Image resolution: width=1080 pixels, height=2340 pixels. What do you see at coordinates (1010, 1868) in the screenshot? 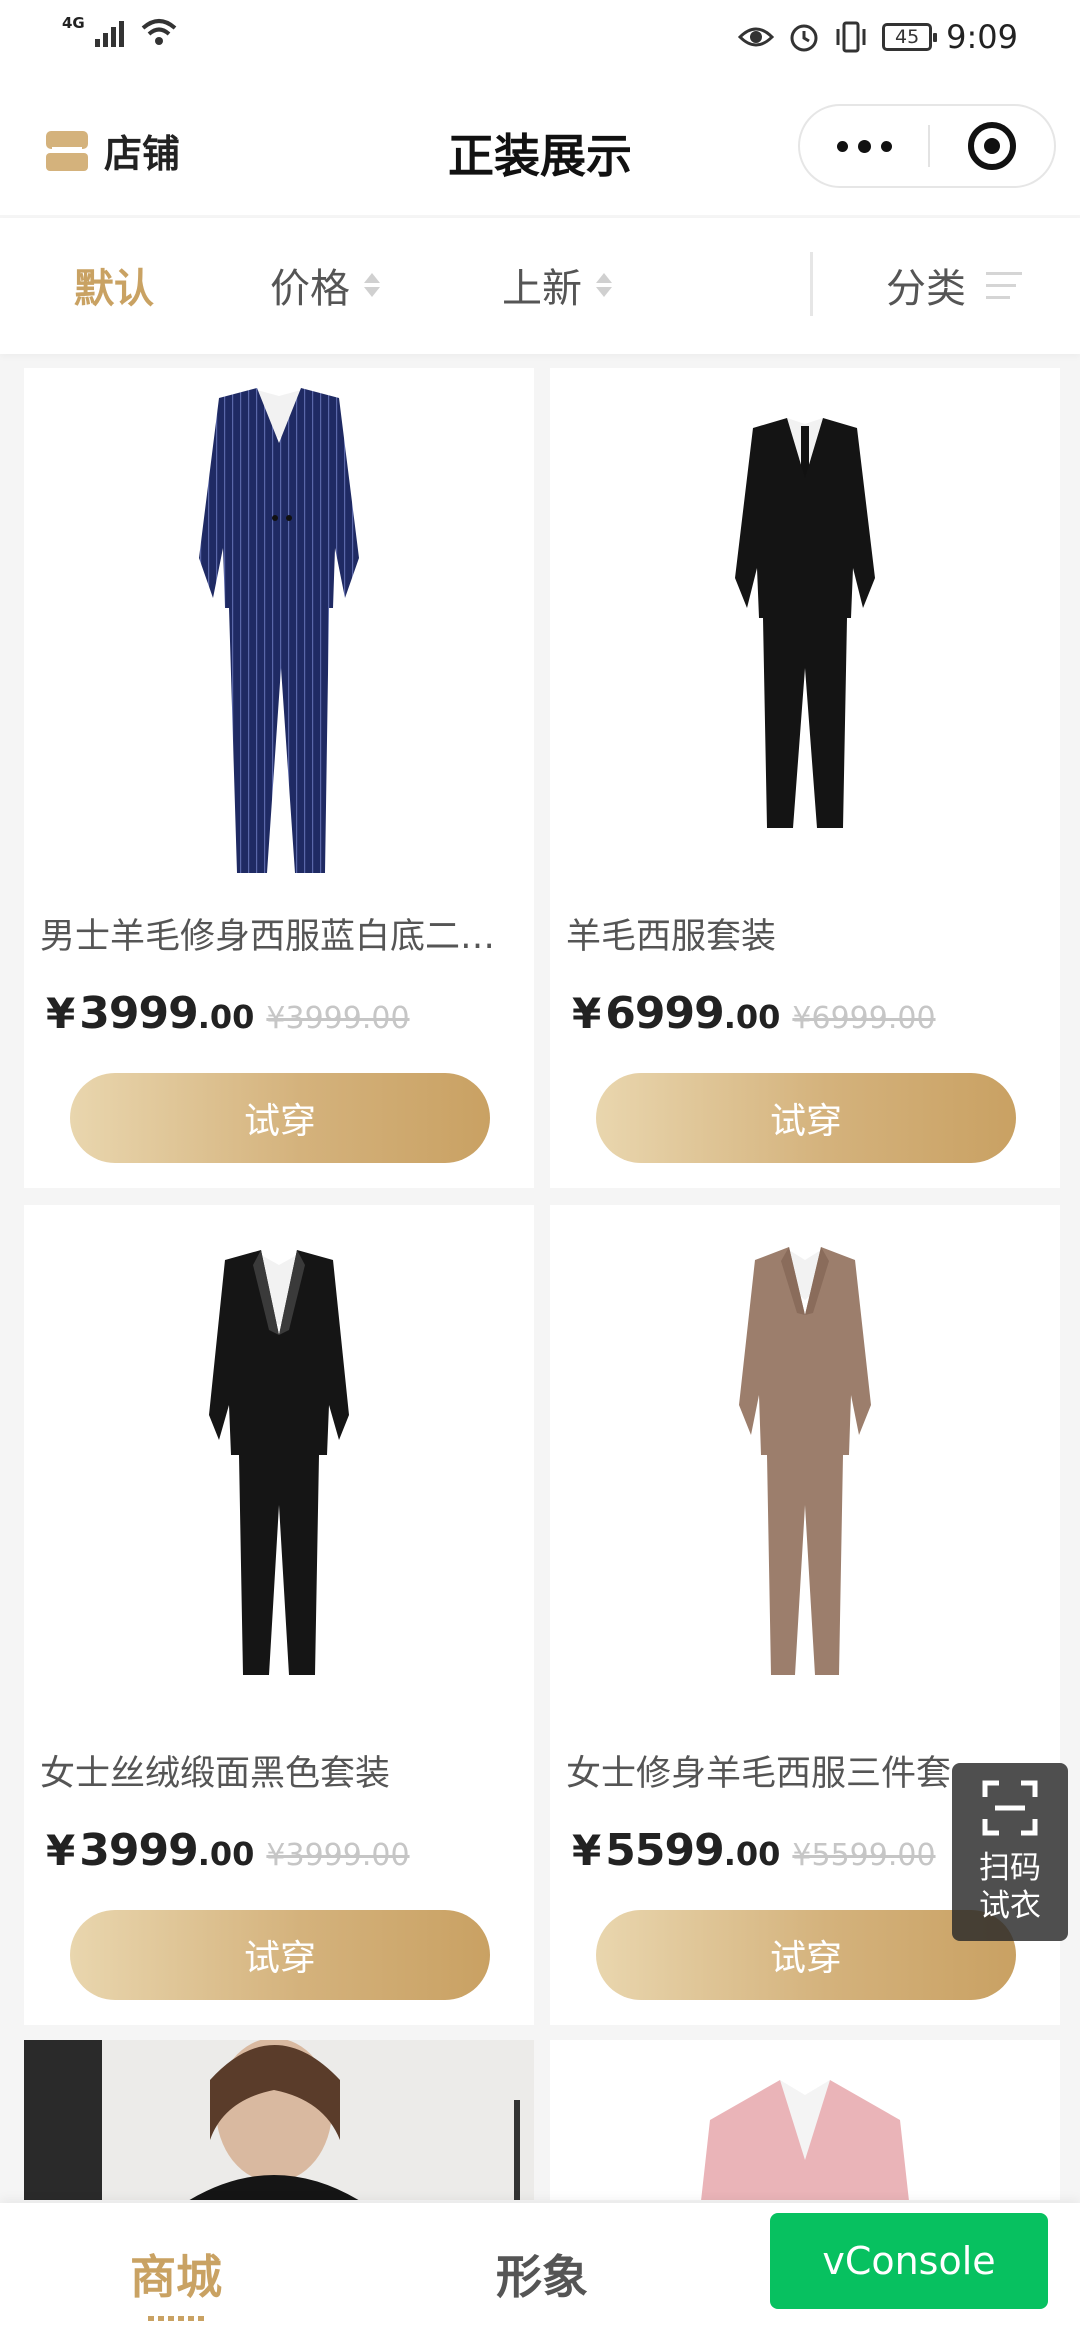
I see `scan-label-line1: 扫码` at bounding box center [1010, 1868].